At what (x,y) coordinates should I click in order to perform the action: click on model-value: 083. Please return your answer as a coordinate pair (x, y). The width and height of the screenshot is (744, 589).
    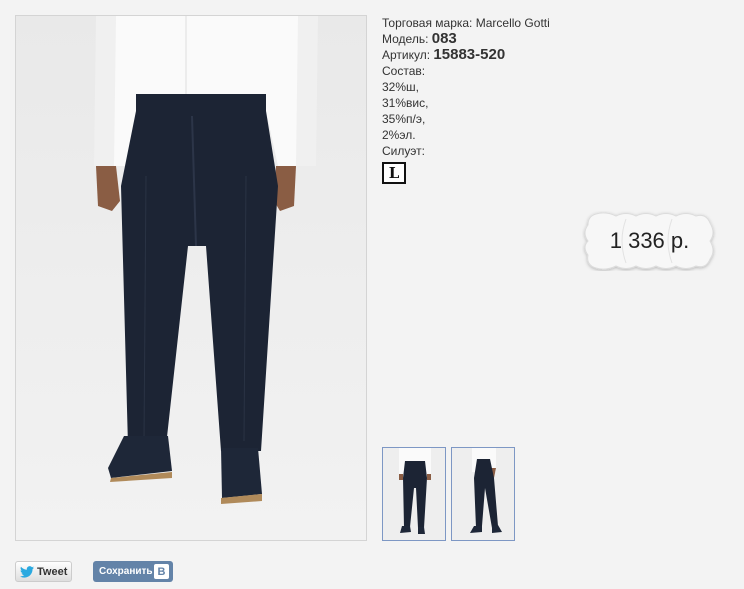
    Looking at the image, I should click on (444, 38).